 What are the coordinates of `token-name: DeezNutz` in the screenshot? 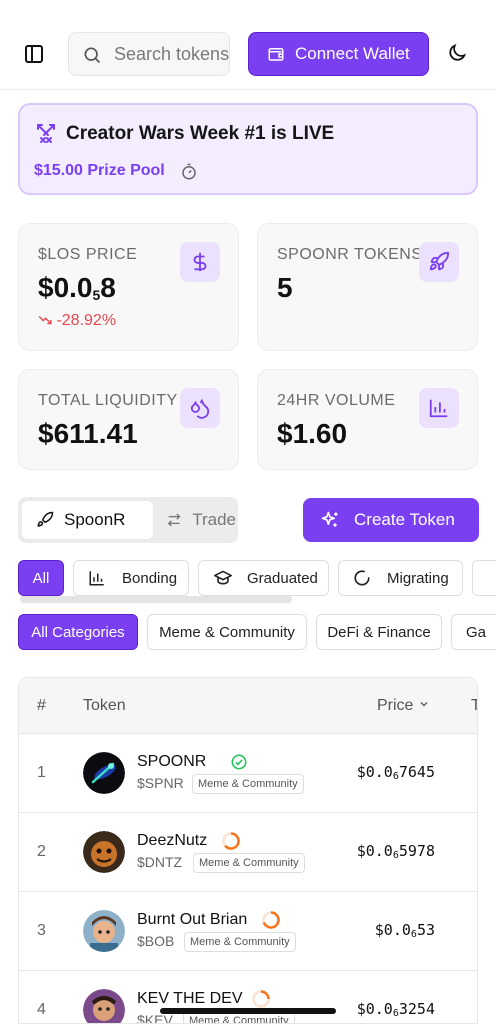 It's located at (172, 840).